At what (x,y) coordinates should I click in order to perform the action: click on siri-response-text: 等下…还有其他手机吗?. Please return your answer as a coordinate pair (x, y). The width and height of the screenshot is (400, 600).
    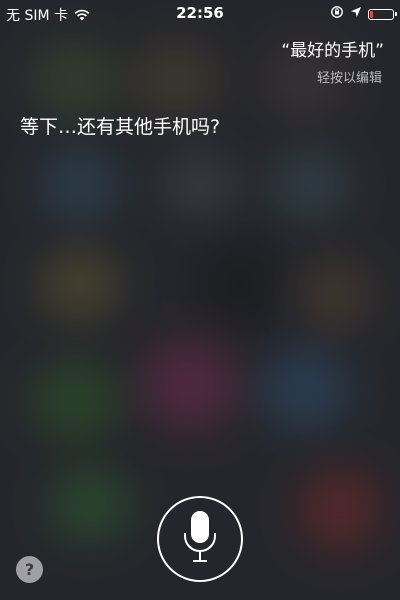
    Looking at the image, I should click on (120, 127).